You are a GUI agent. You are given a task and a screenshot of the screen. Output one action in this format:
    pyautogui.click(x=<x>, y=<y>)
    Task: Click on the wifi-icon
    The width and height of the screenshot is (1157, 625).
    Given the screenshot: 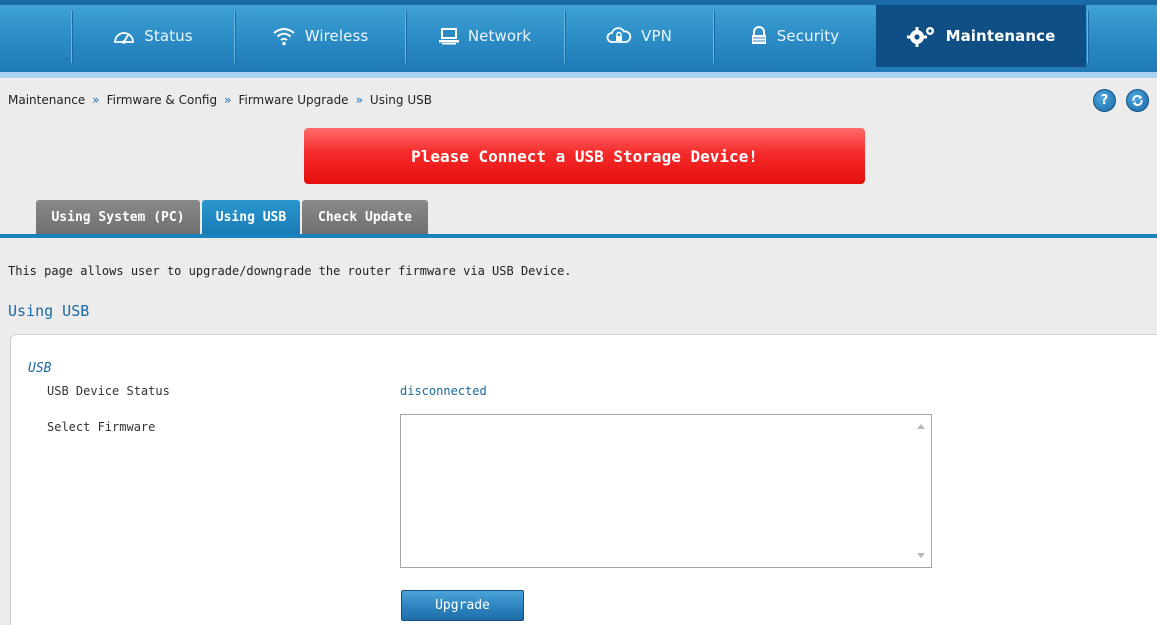 What is the action you would take?
    pyautogui.click(x=284, y=37)
    